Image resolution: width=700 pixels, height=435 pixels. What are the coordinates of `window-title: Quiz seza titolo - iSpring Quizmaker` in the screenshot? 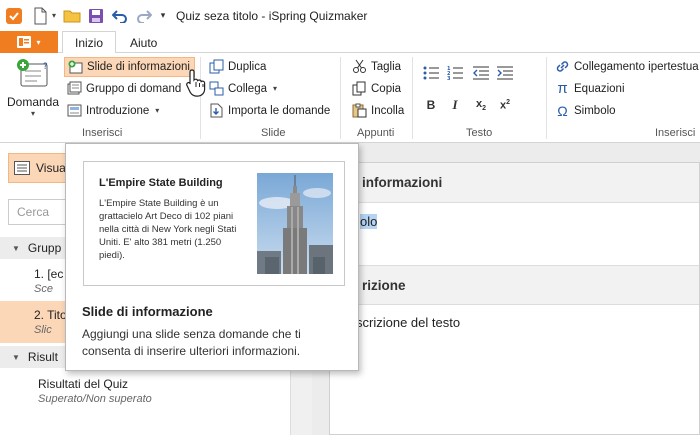 It's located at (272, 15).